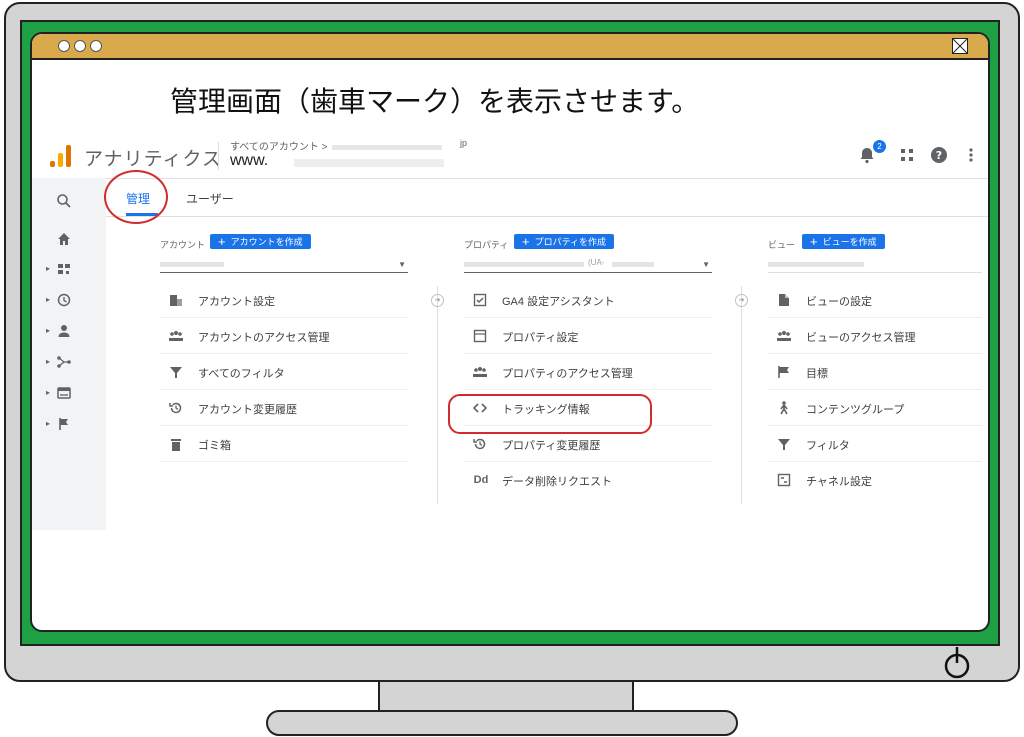 The width and height of the screenshot is (1024, 737). What do you see at coordinates (596, 262) in the screenshot?
I see `property-id: (UA-` at bounding box center [596, 262].